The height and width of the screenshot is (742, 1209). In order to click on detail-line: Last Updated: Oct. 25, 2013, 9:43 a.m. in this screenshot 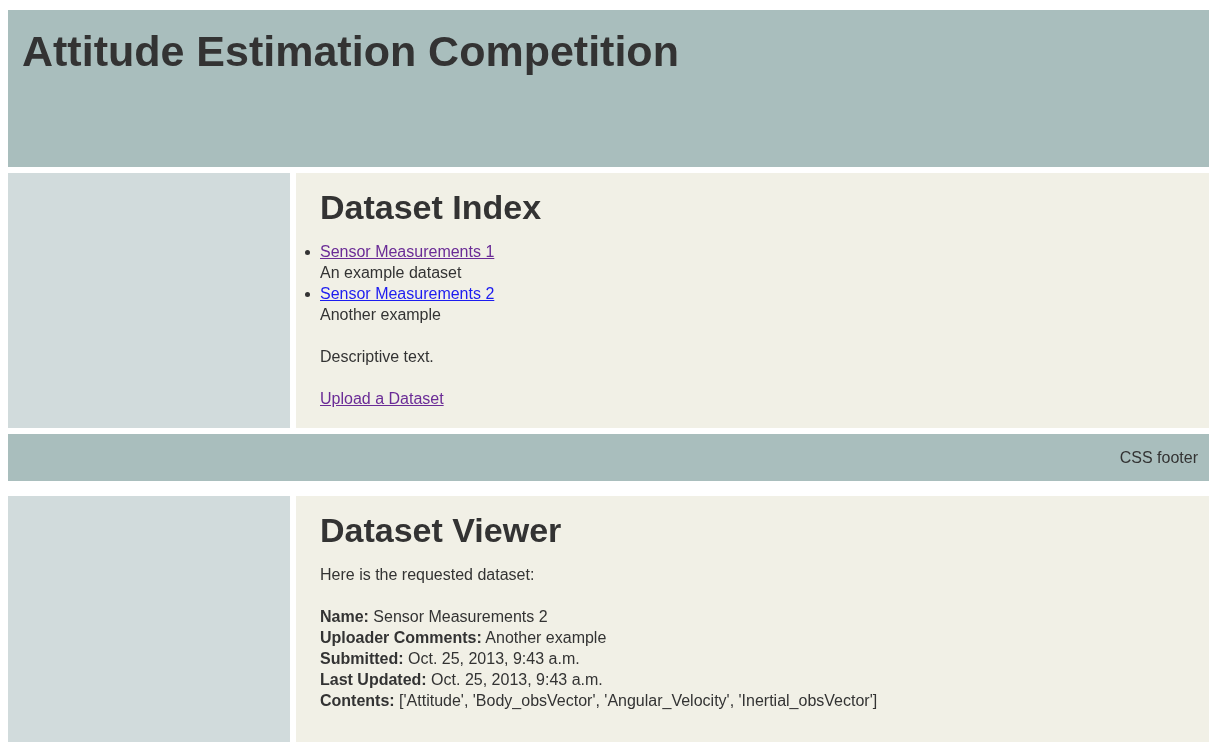, I will do `click(461, 680)`.